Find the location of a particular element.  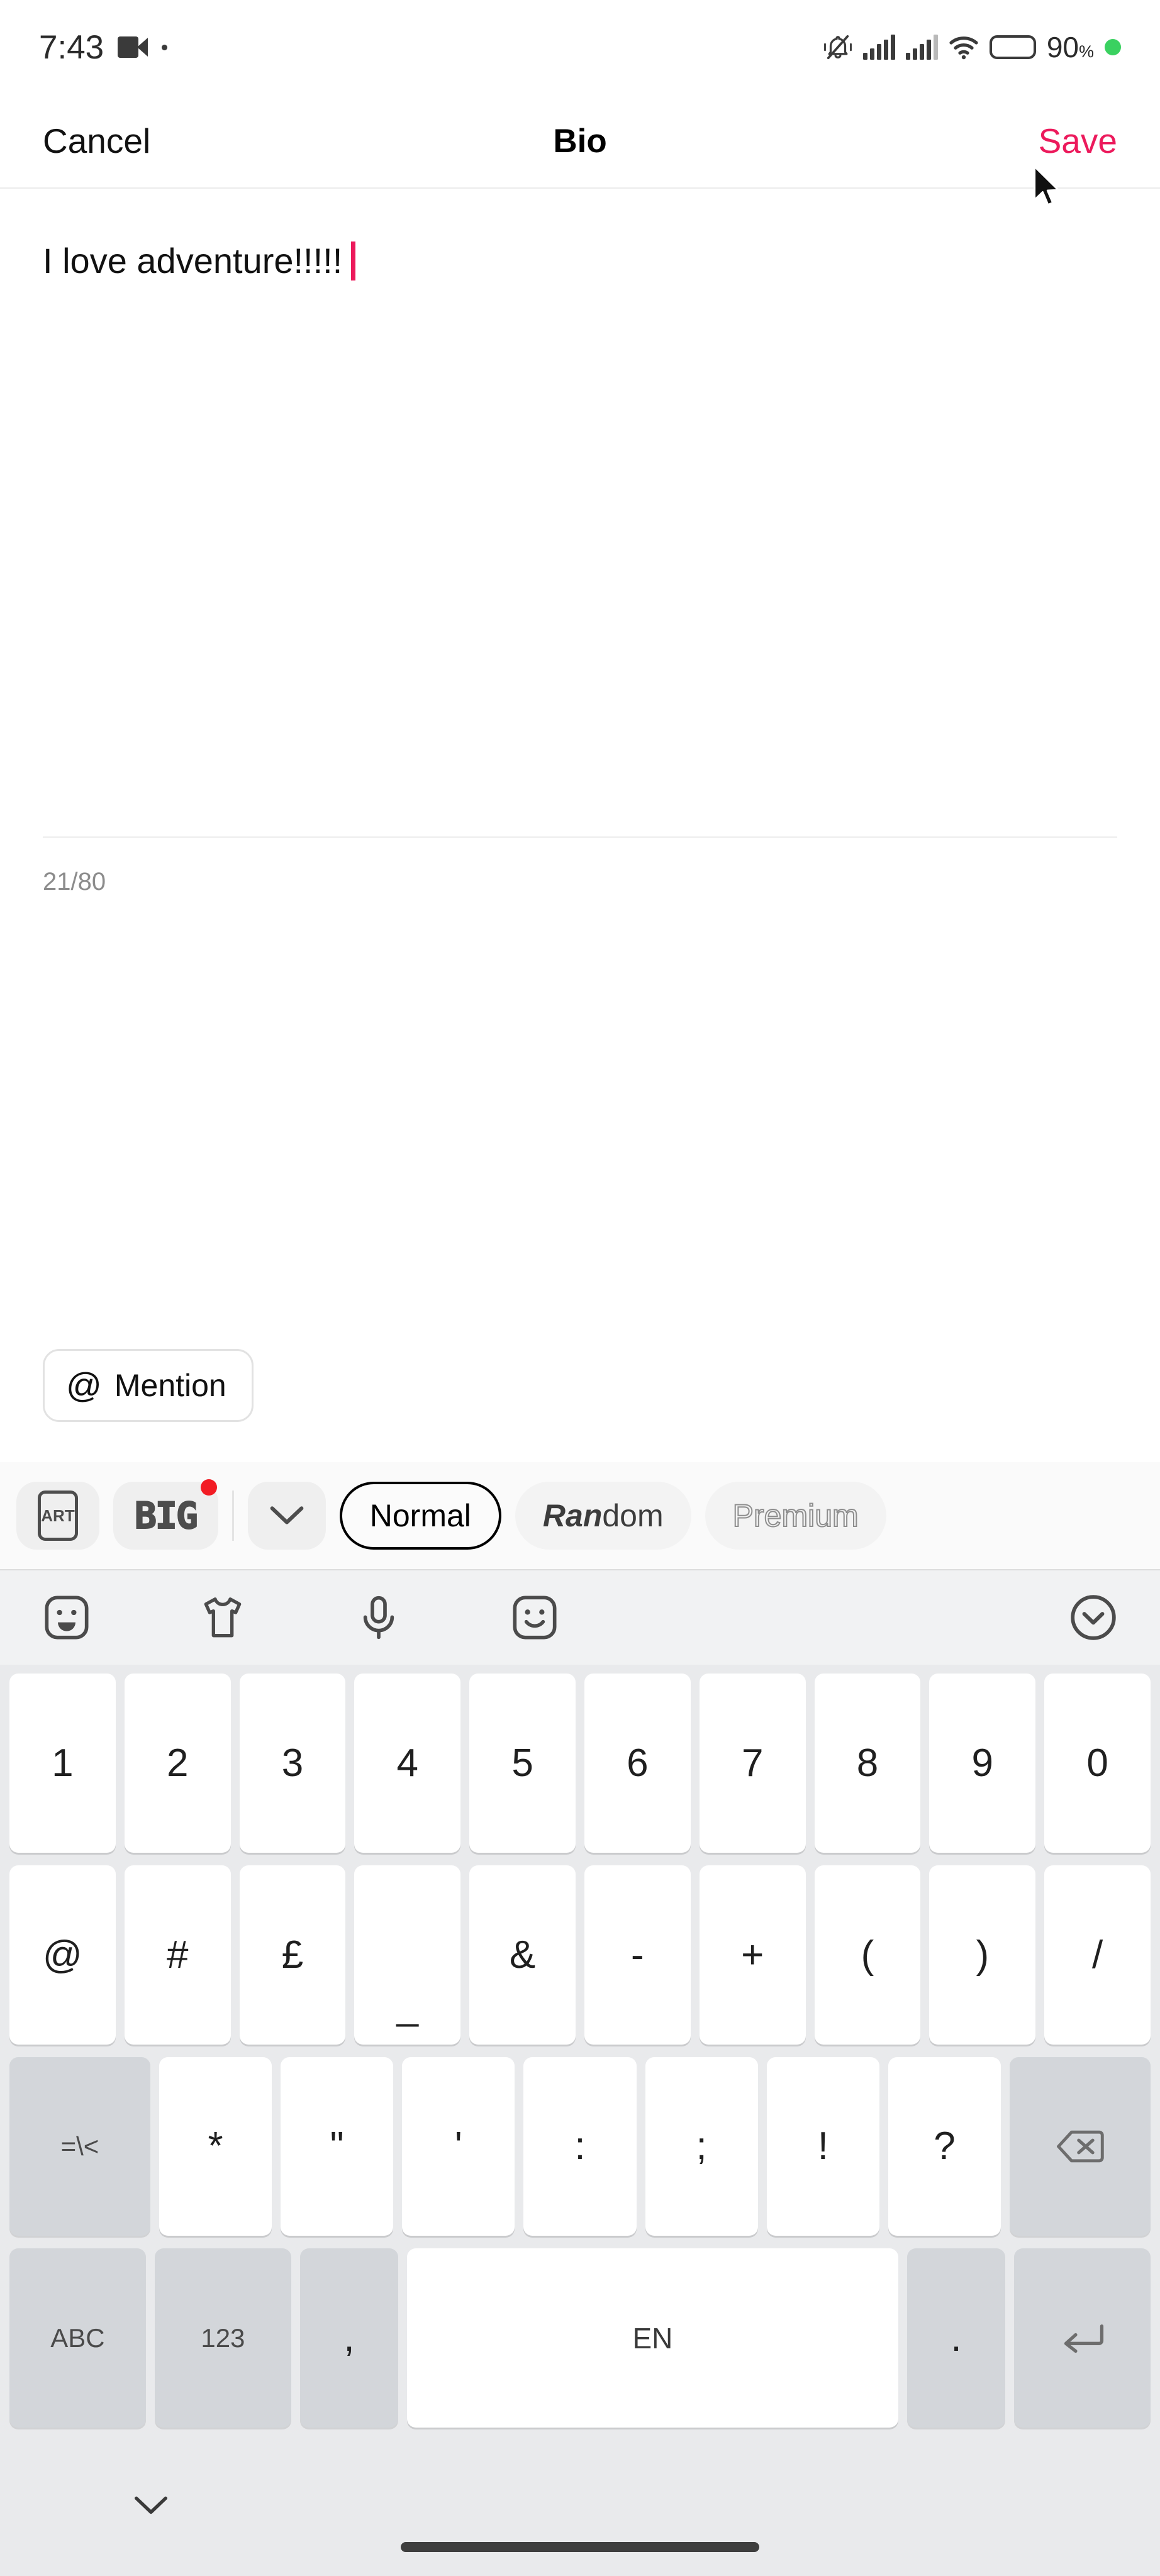

style-option-premium-label: Premium is located at coordinates (795, 1515).